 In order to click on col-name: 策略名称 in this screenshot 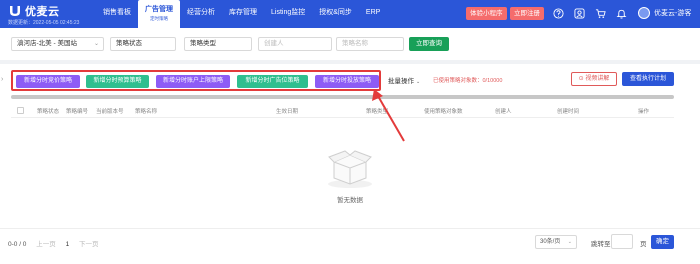, I will do `click(146, 111)`.